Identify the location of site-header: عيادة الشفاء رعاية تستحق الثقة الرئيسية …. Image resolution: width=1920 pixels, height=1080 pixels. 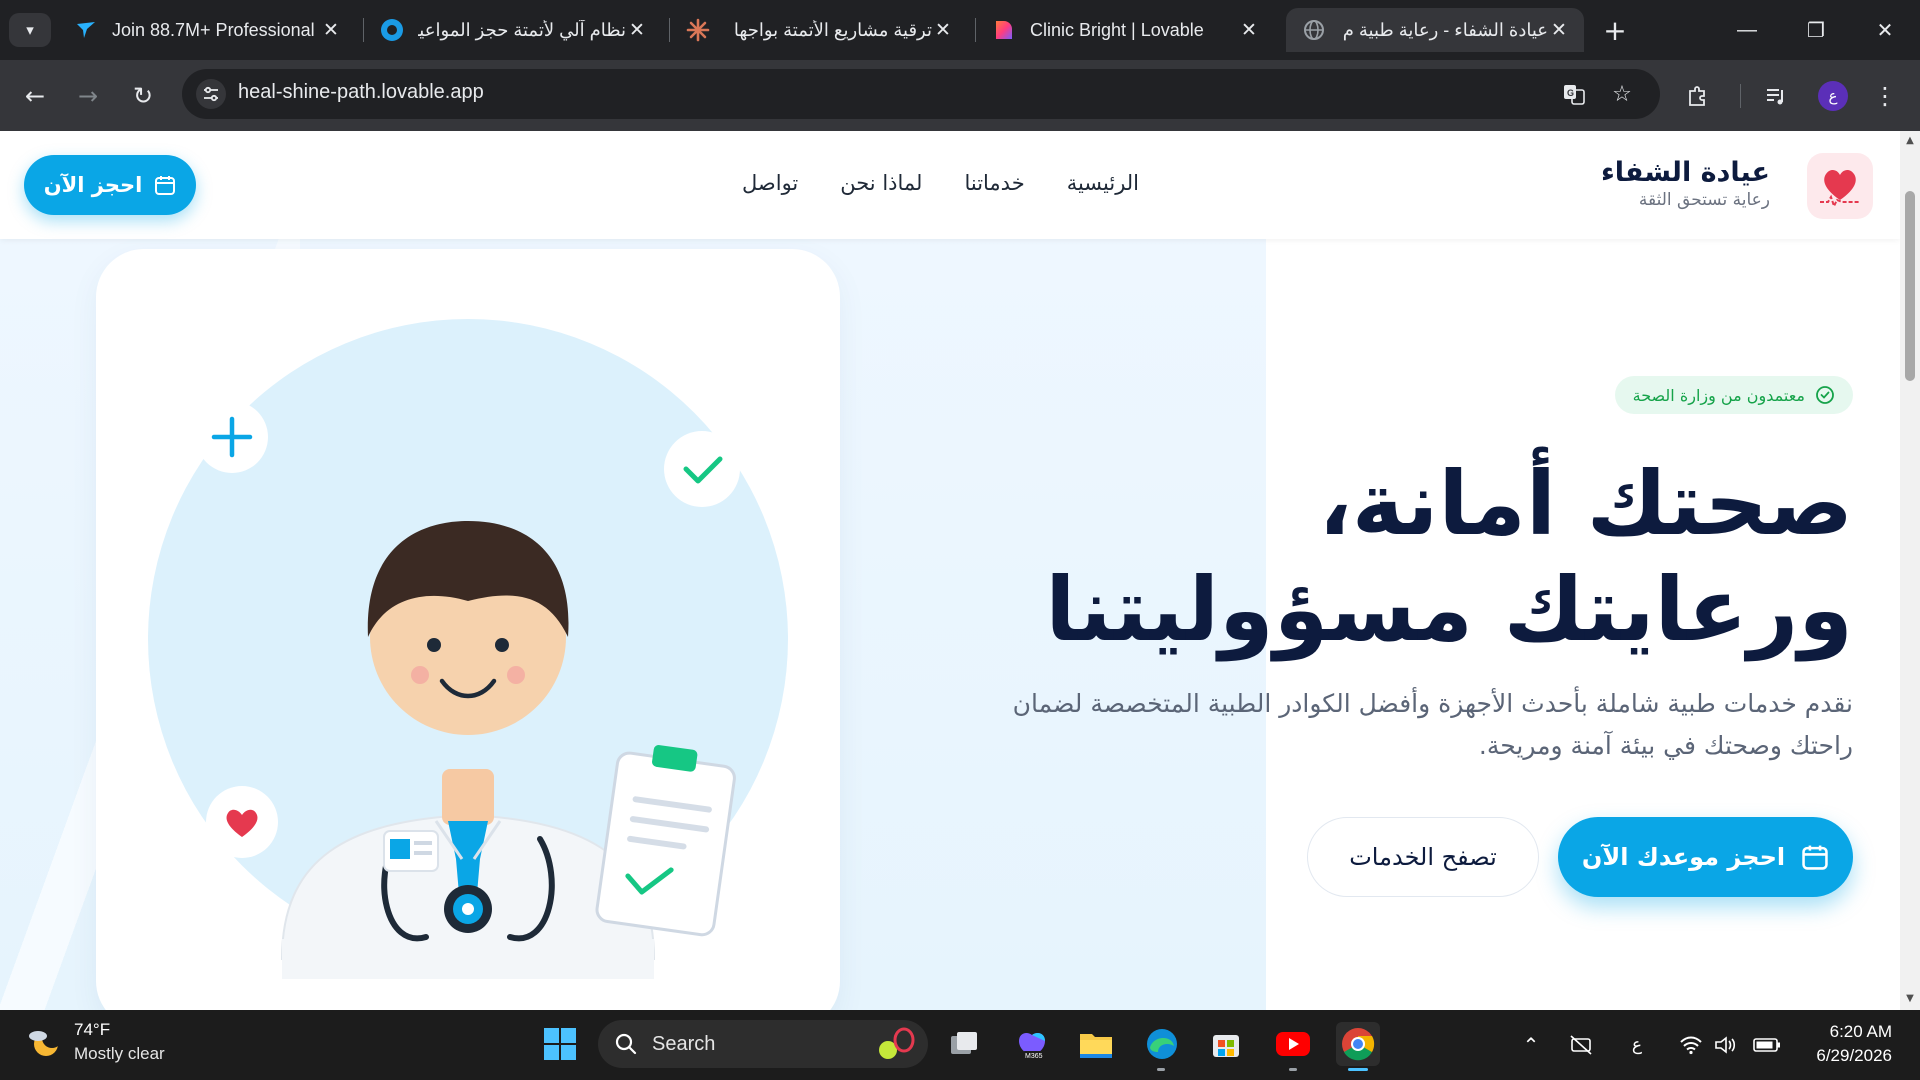
(950, 185).